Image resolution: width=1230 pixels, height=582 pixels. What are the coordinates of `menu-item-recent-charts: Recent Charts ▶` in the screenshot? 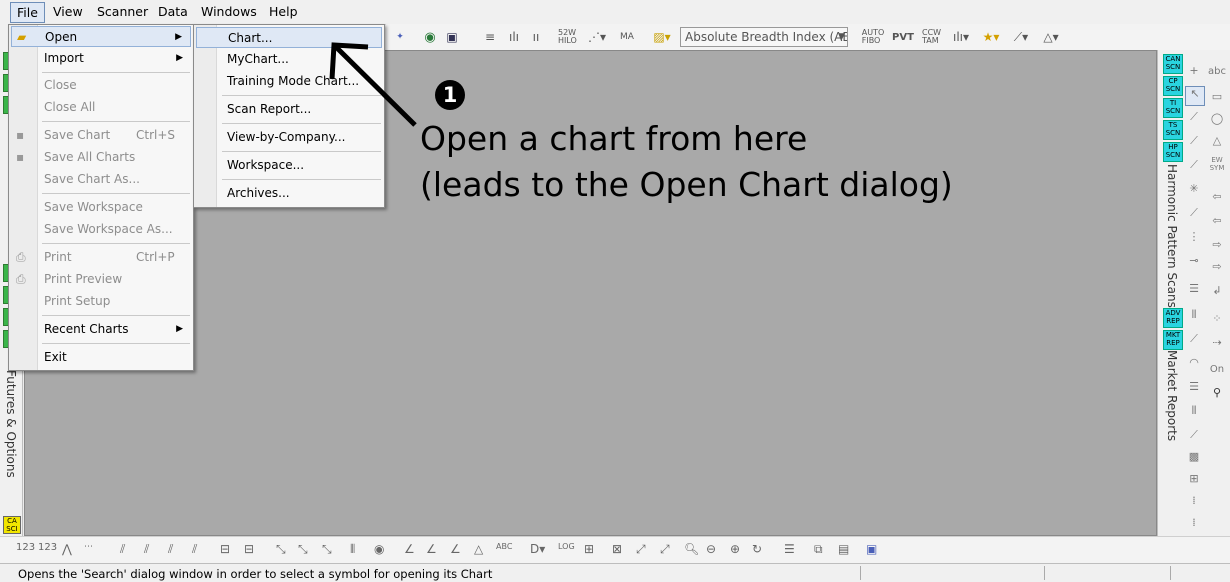 It's located at (101, 329).